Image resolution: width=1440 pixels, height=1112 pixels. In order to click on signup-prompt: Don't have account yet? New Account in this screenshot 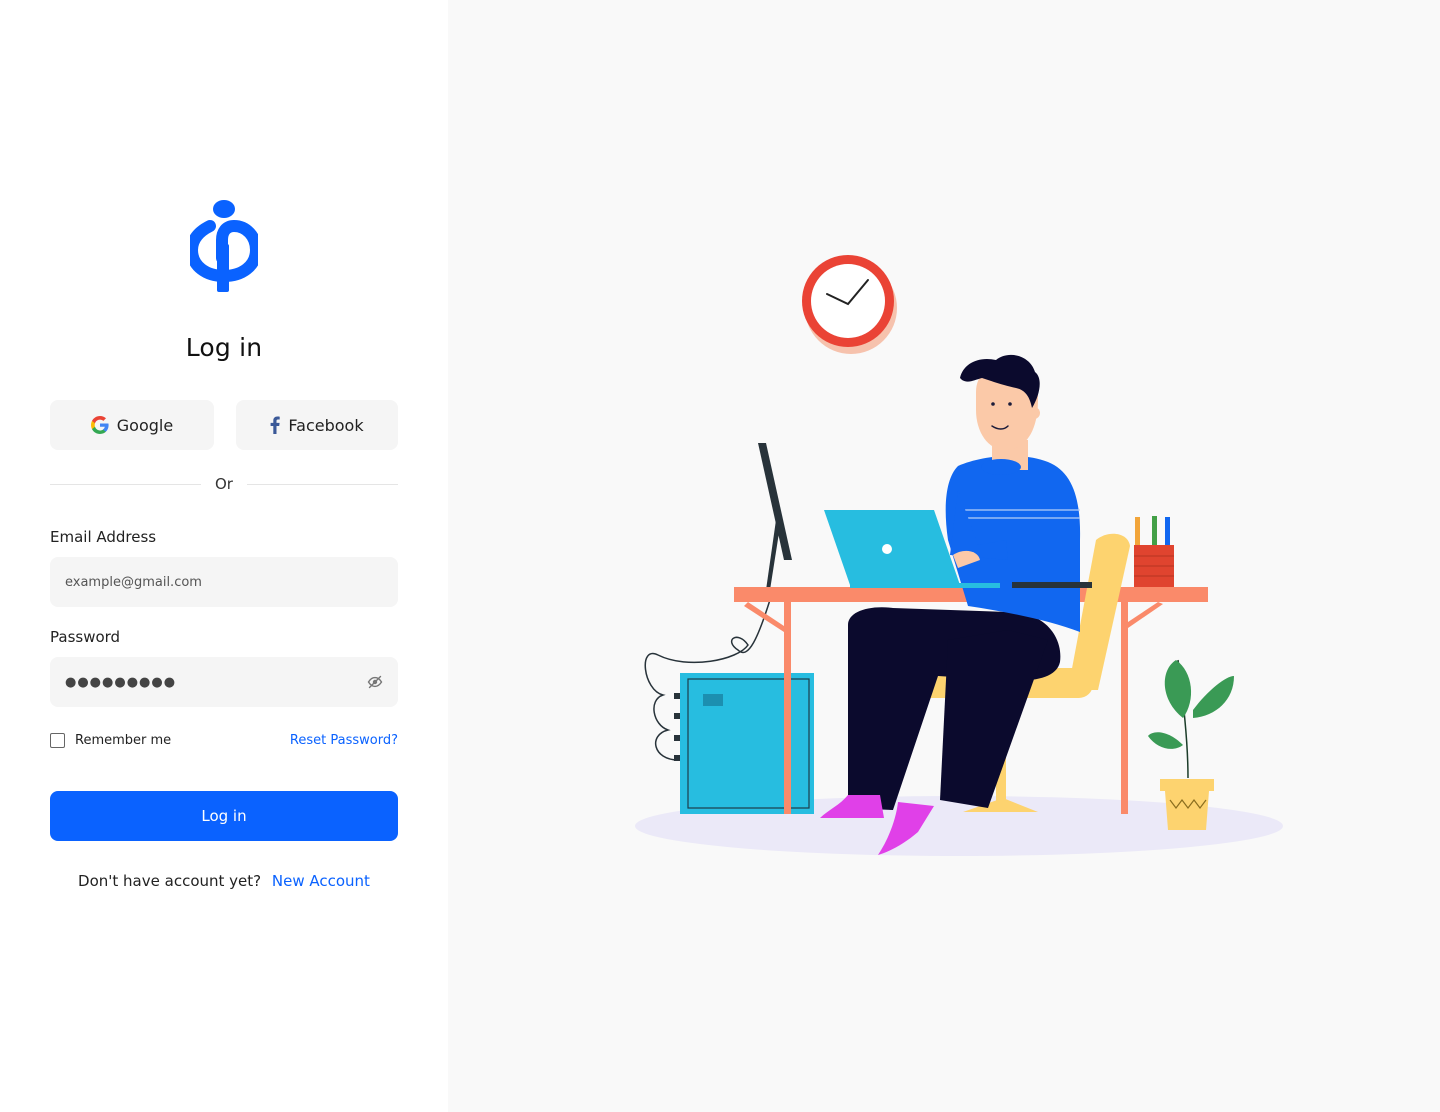, I will do `click(224, 881)`.